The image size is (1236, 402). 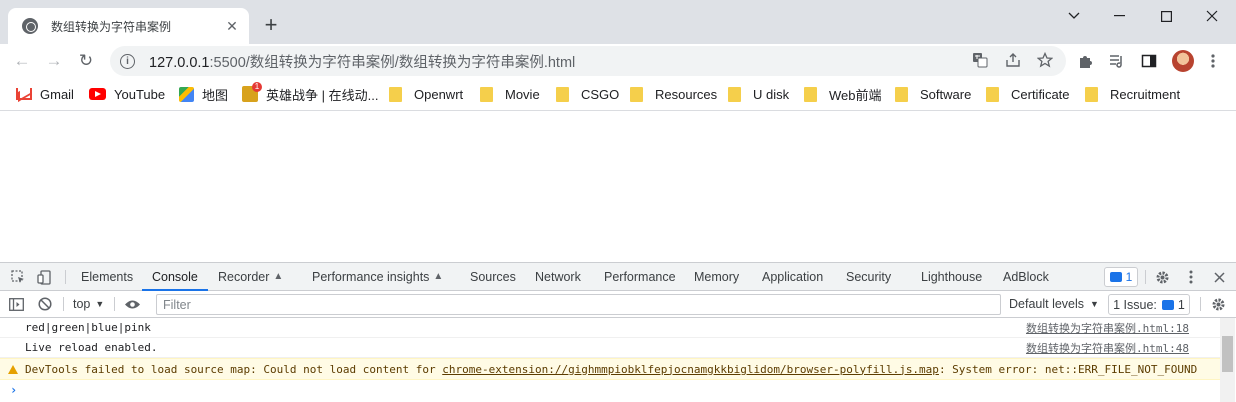 I want to click on tab-network: Network, so click(x=558, y=276).